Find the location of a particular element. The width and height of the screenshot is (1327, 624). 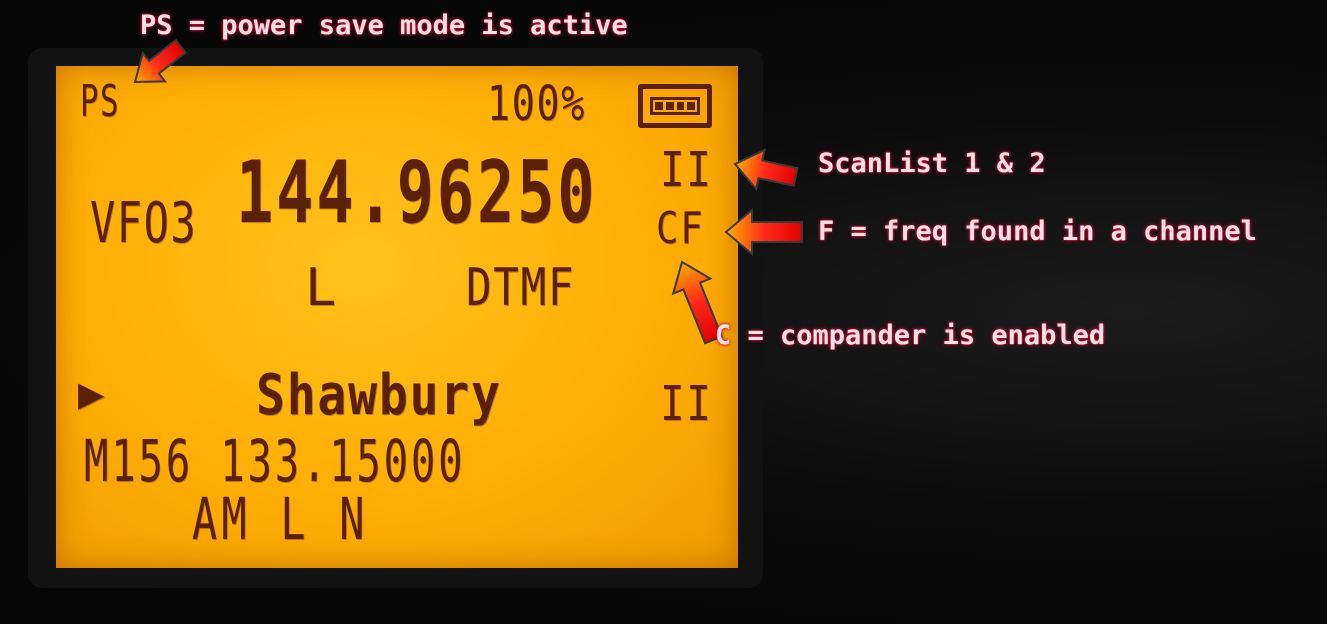

arrow-ps-icon is located at coordinates (160, 61).